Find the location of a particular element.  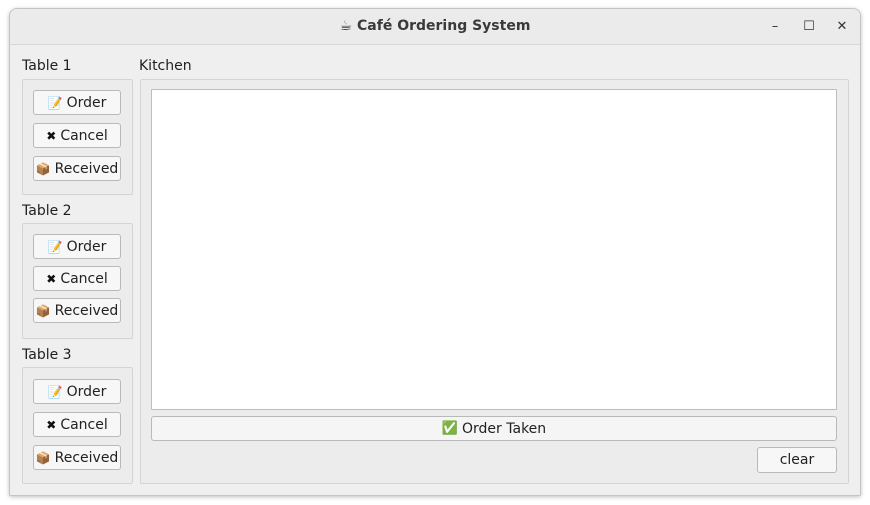

table-3-label: Table 3 is located at coordinates (47, 355).